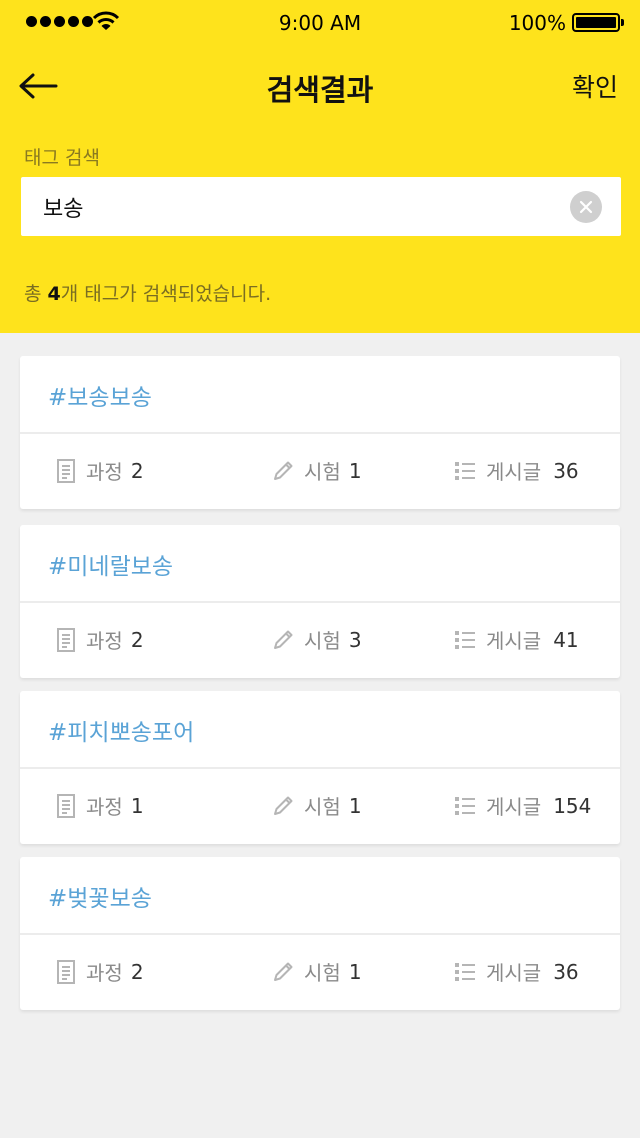 The image size is (640, 1138). Describe the element at coordinates (110, 564) in the screenshot. I see `tag-name: #미네랄보송` at that location.